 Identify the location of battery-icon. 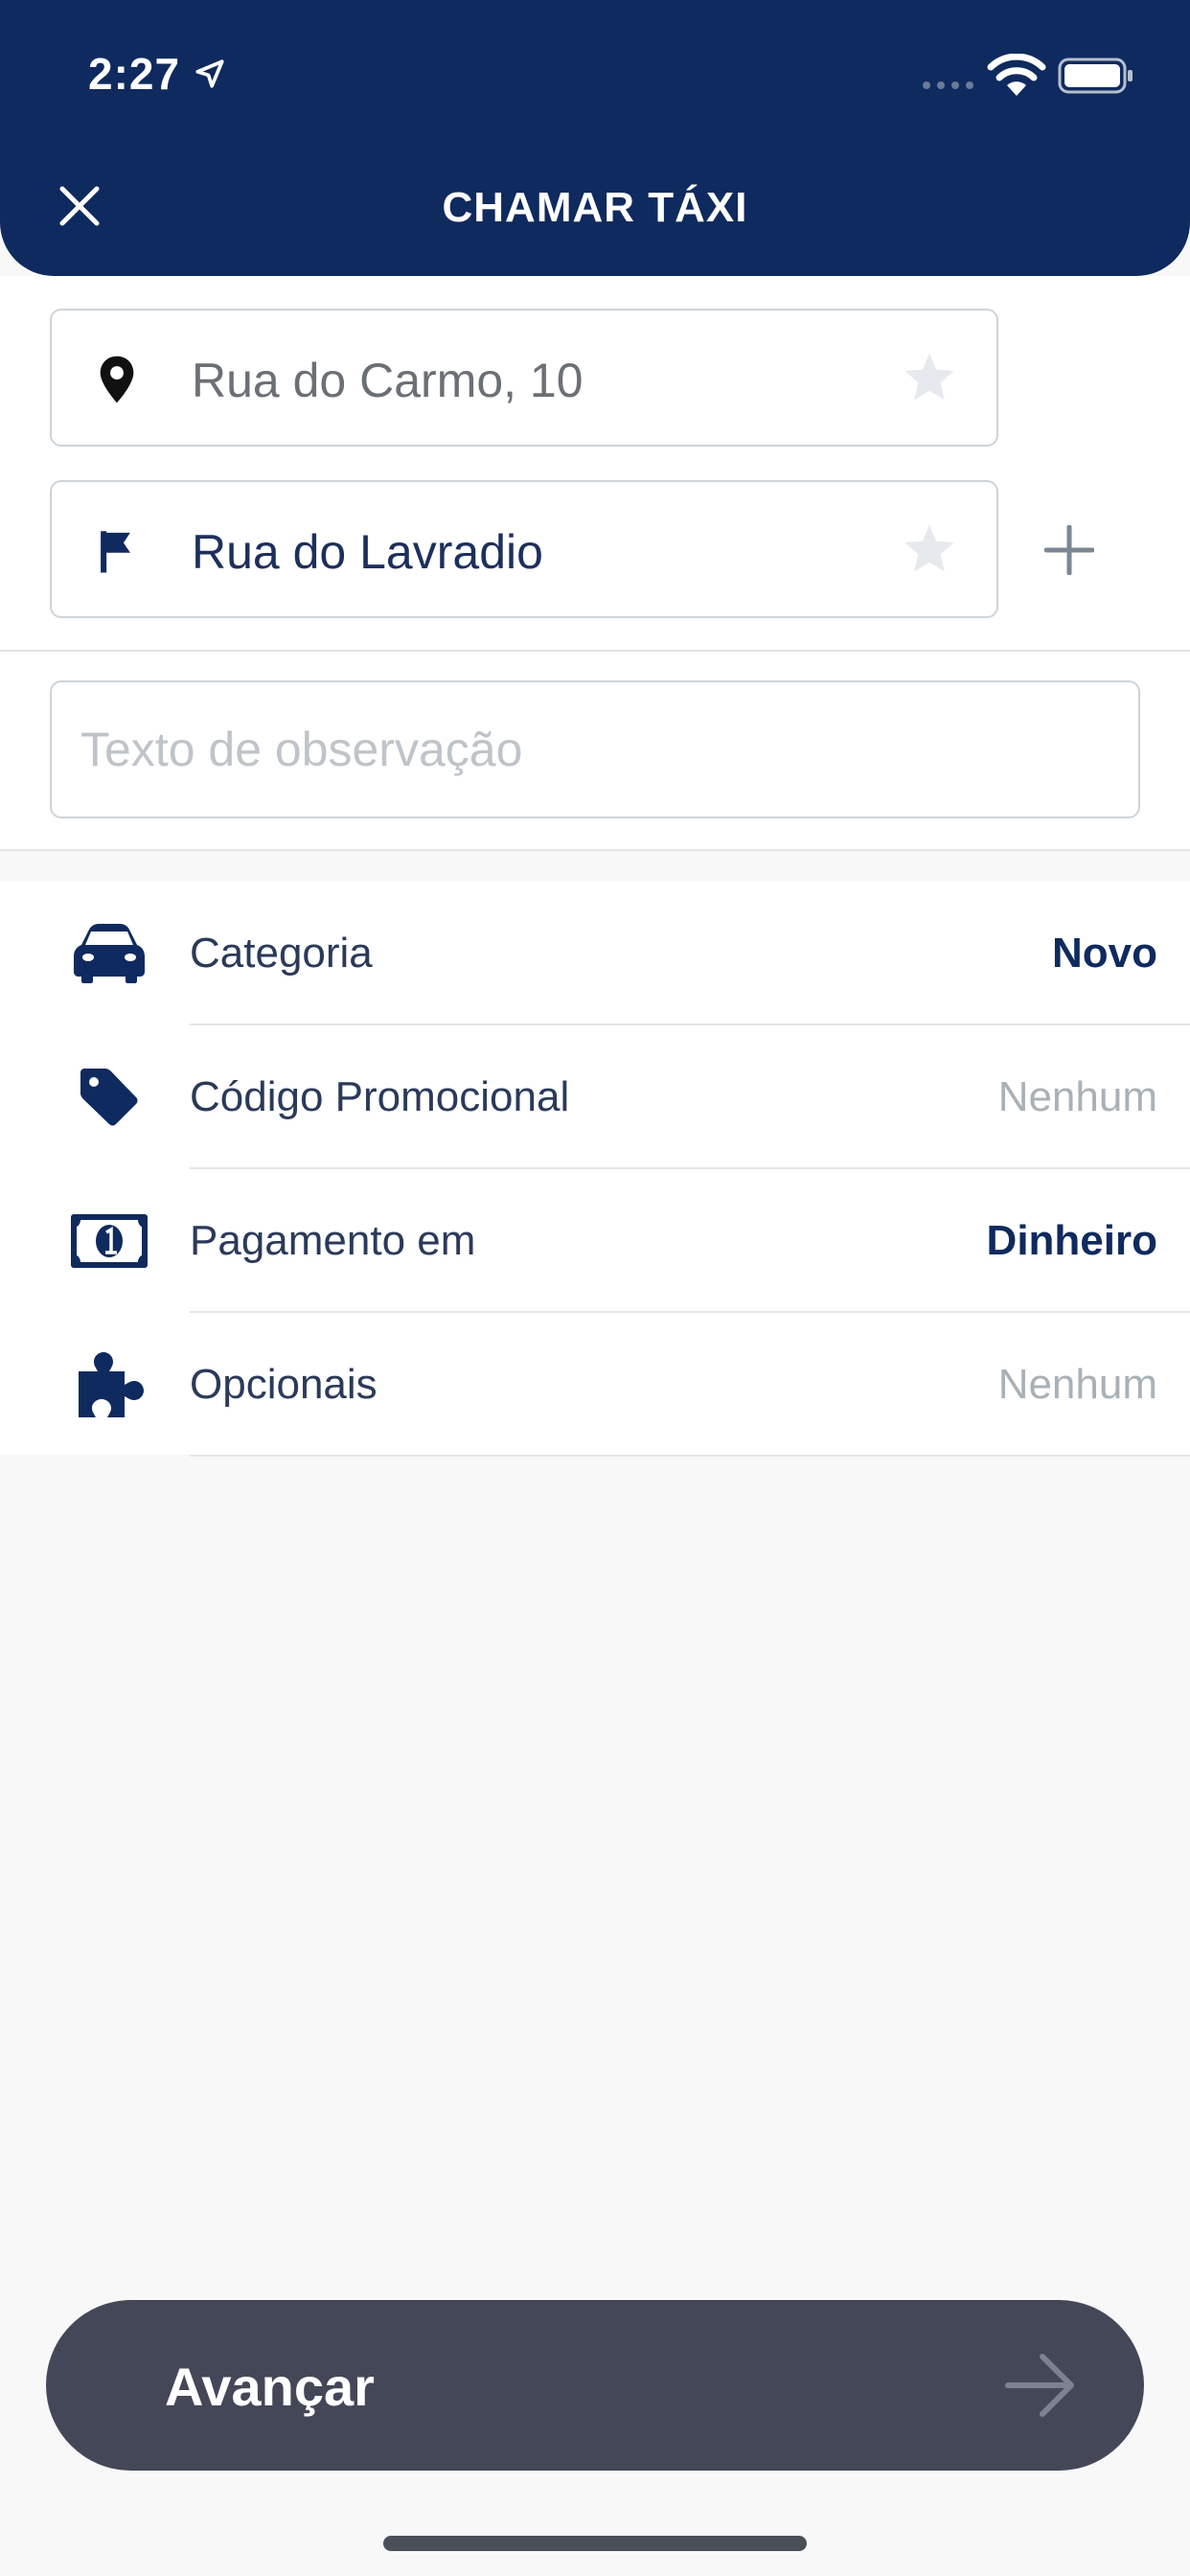
(1096, 76).